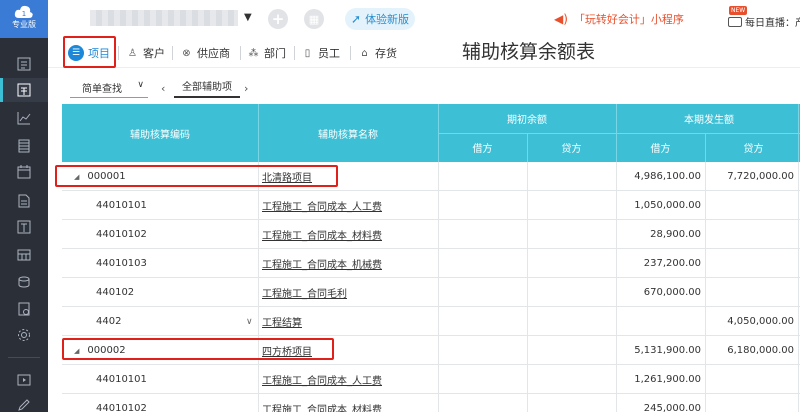 The height and width of the screenshot is (412, 800). I want to click on ledger-icon, so click(24, 146).